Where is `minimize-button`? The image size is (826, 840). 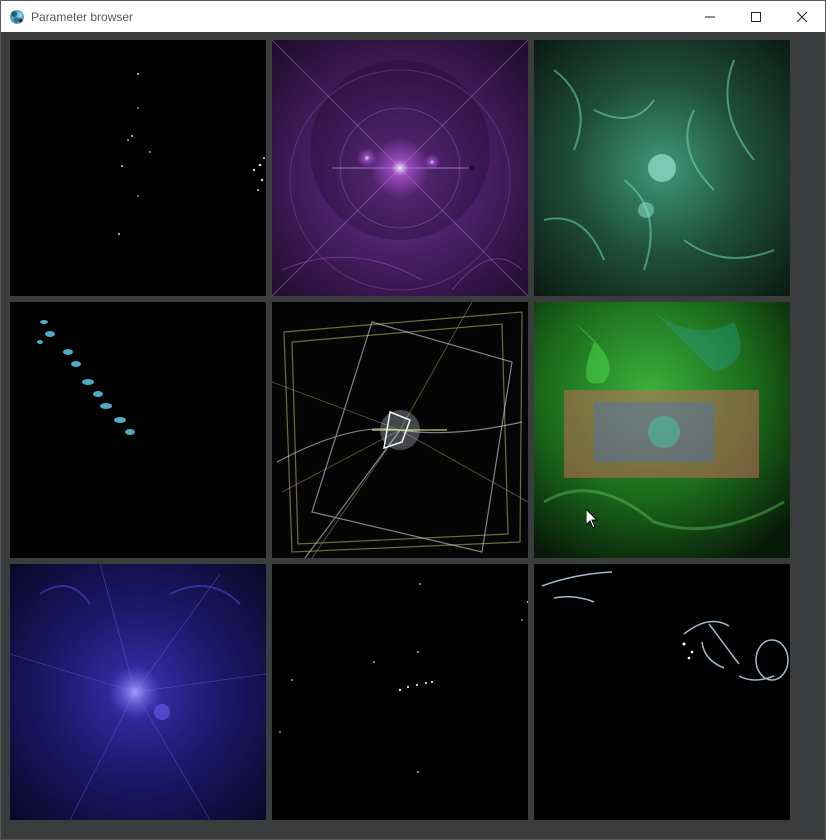
minimize-button is located at coordinates (710, 16).